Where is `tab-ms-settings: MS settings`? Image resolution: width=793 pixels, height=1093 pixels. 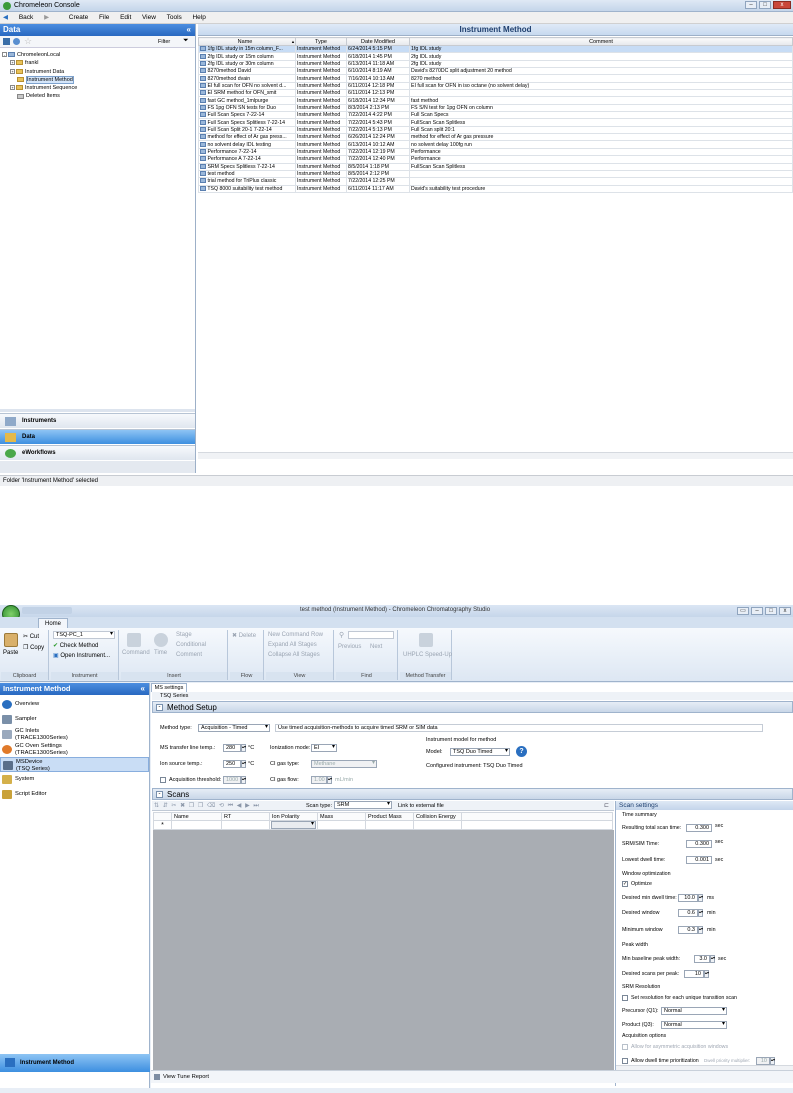
tab-ms-settings: MS settings is located at coordinates (169, 687).